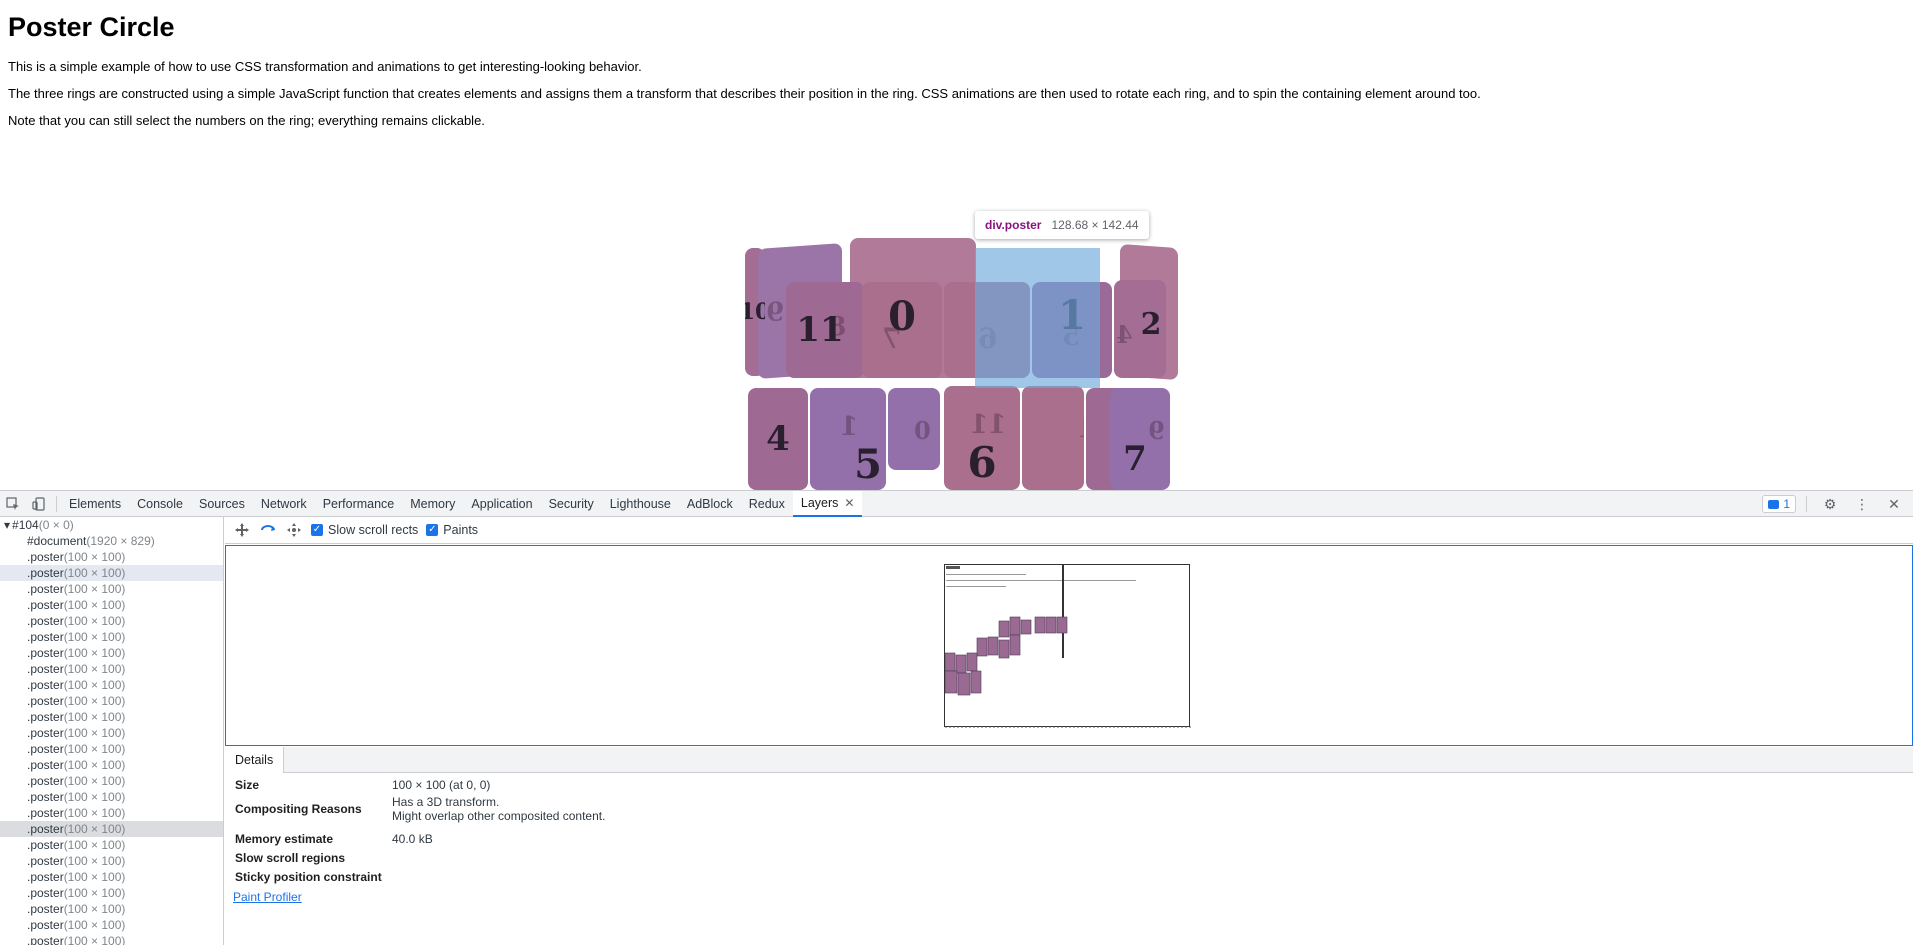 The image size is (1913, 945). Describe the element at coordinates (268, 530) in the screenshot. I see `rotate-mode-icon` at that location.